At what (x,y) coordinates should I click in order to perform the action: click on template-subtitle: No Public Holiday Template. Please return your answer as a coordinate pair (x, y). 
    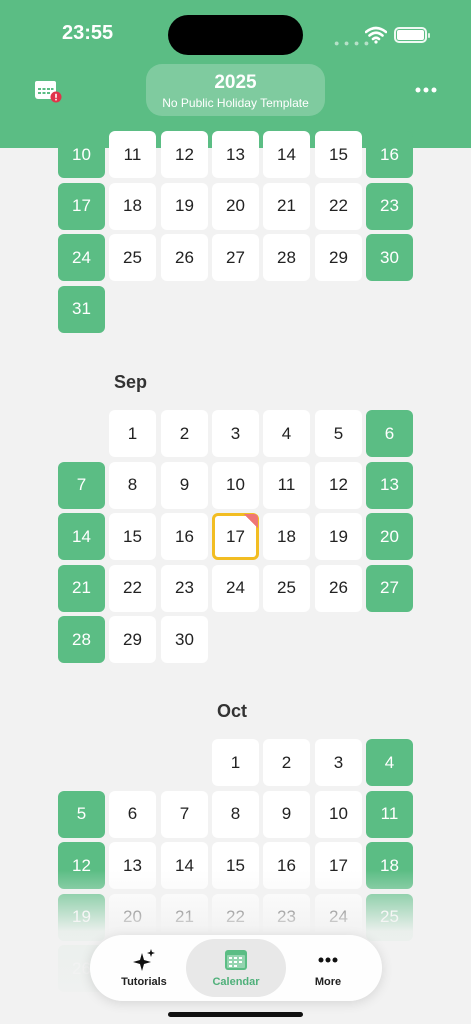
    Looking at the image, I should click on (235, 103).